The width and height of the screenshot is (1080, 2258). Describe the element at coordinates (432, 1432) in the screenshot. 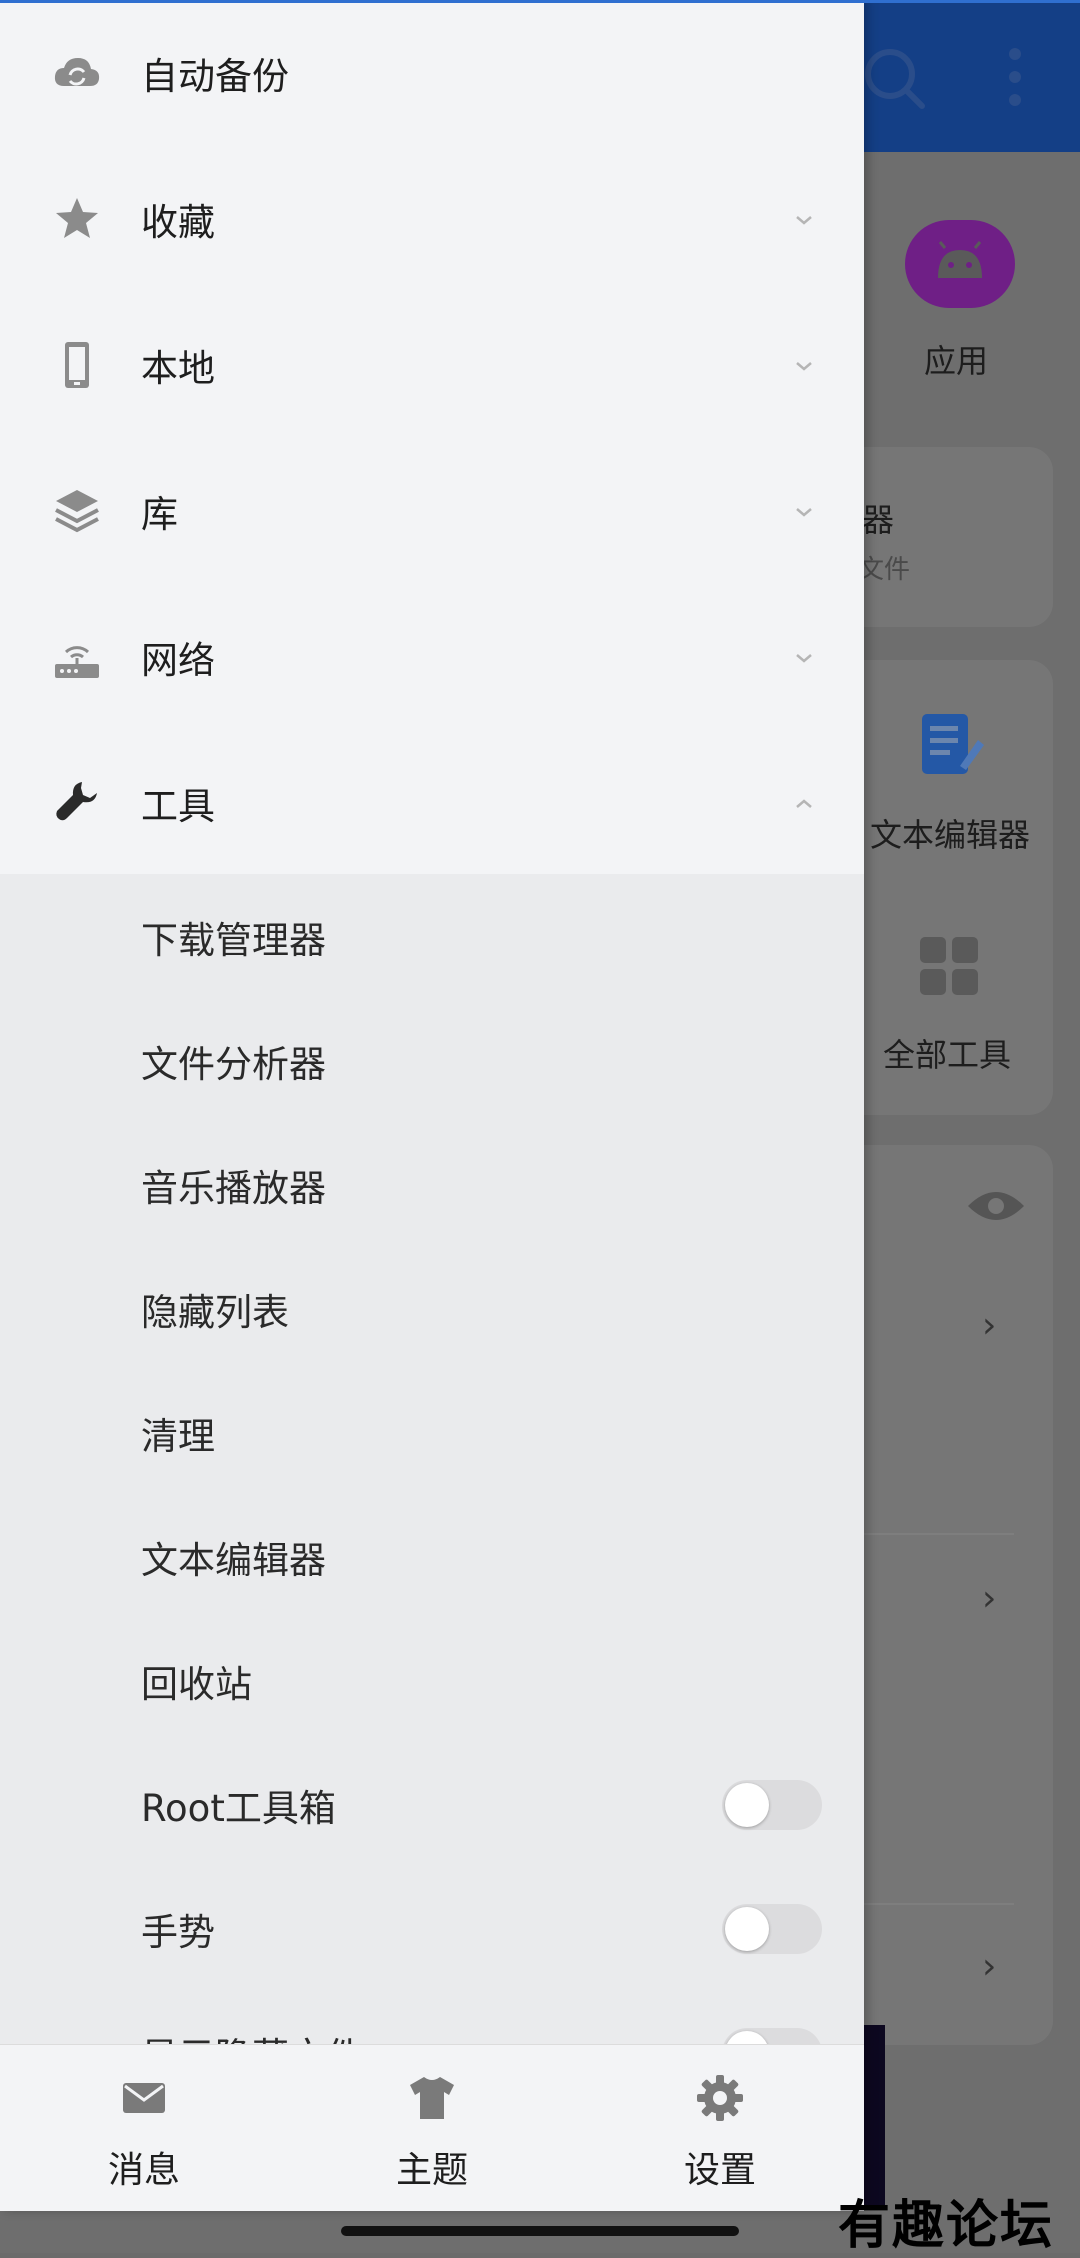

I see `tools-item-cleaner: 清理` at that location.